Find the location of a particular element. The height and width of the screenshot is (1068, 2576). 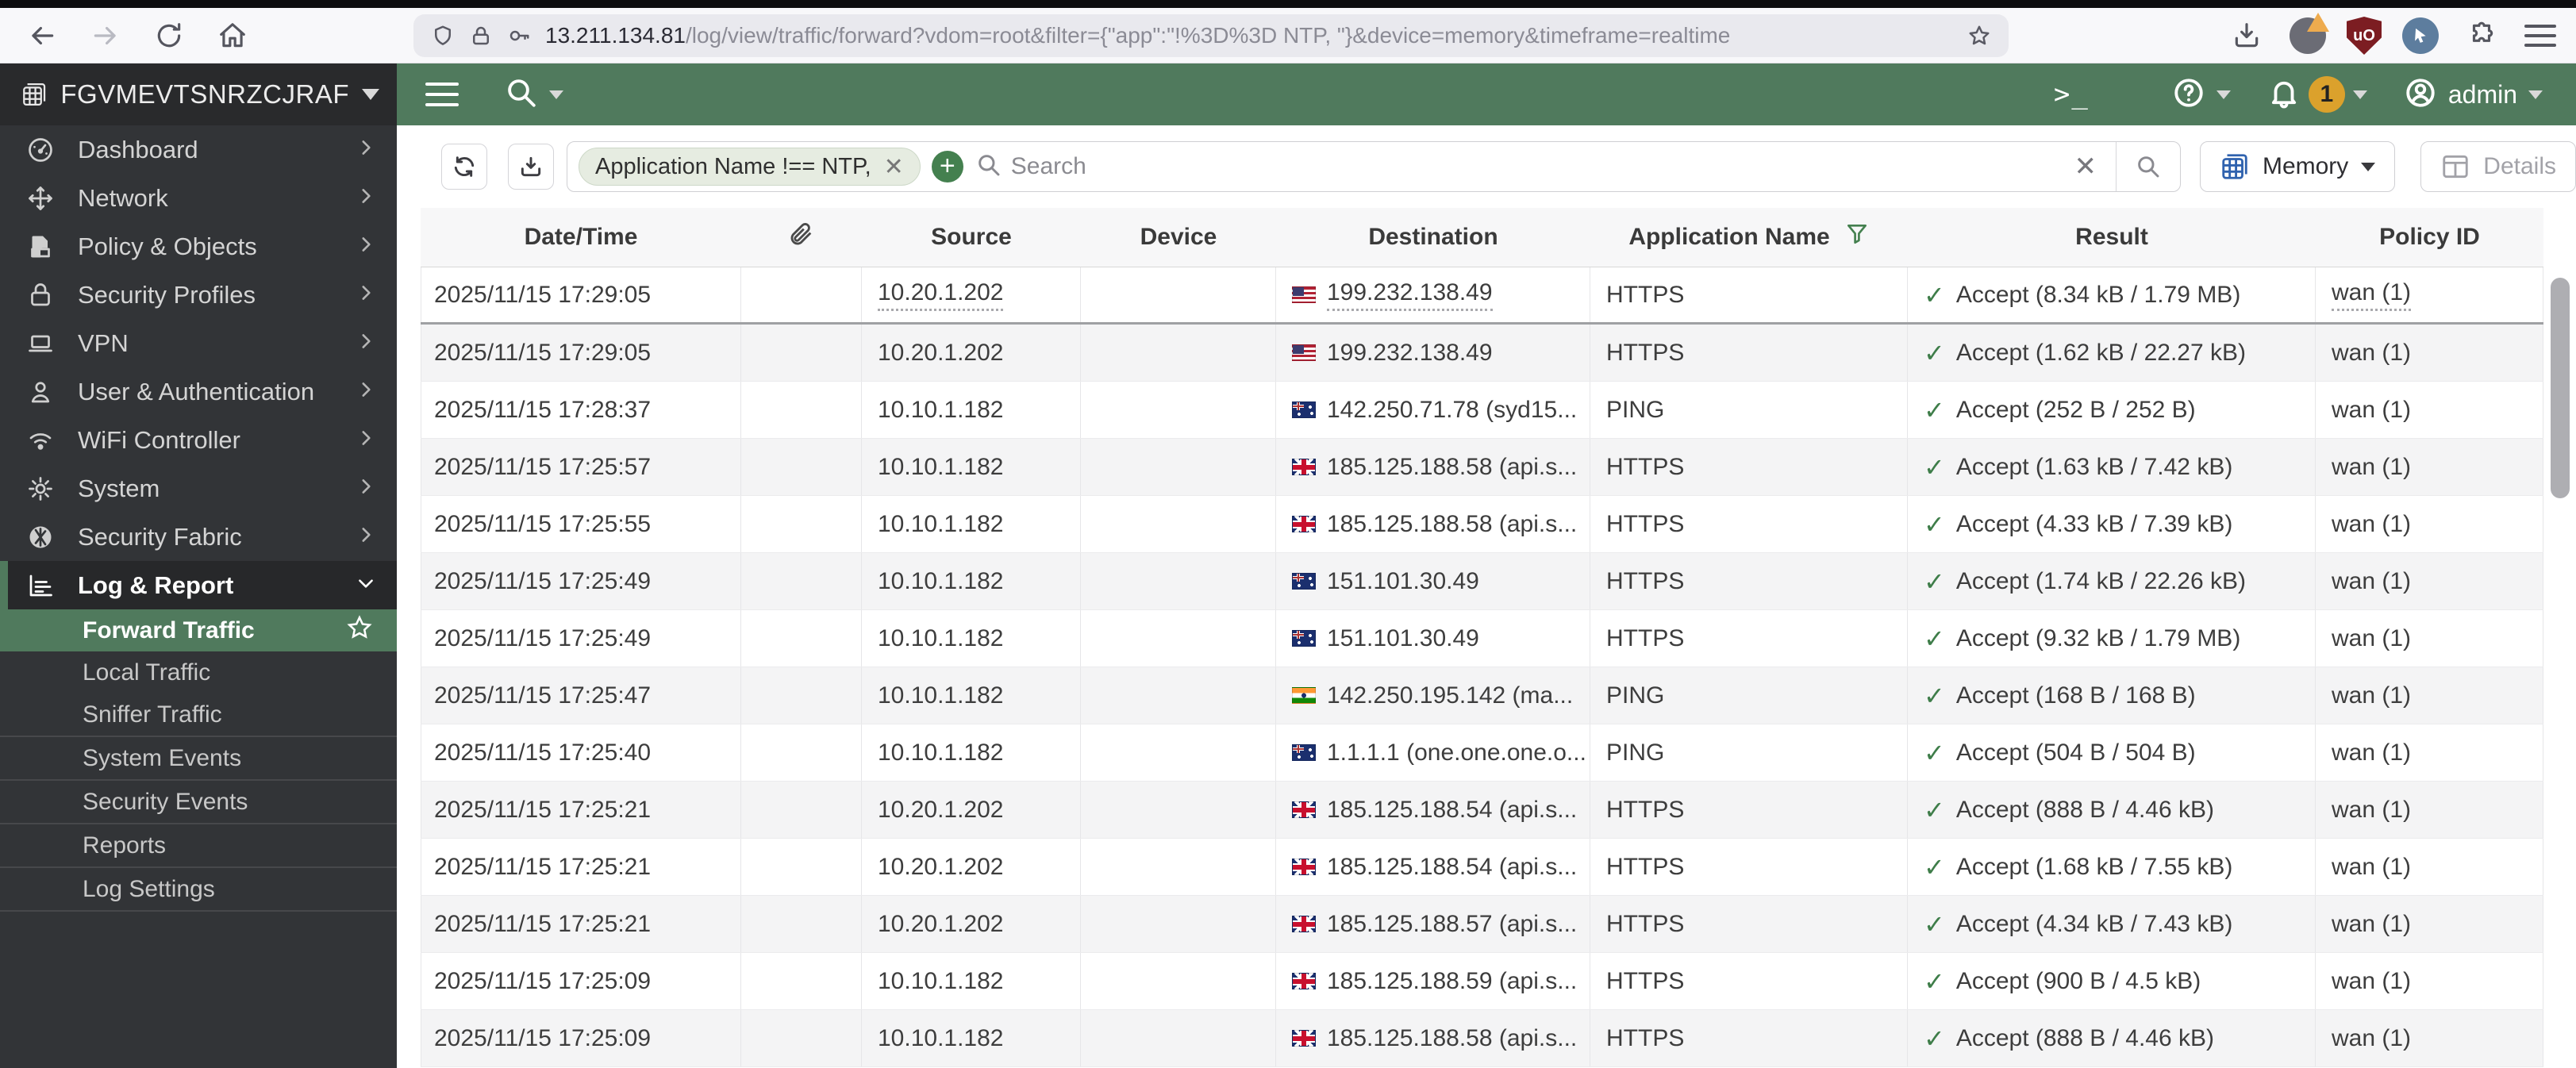

sidebar-item-system-events: System Events is located at coordinates (198, 758).